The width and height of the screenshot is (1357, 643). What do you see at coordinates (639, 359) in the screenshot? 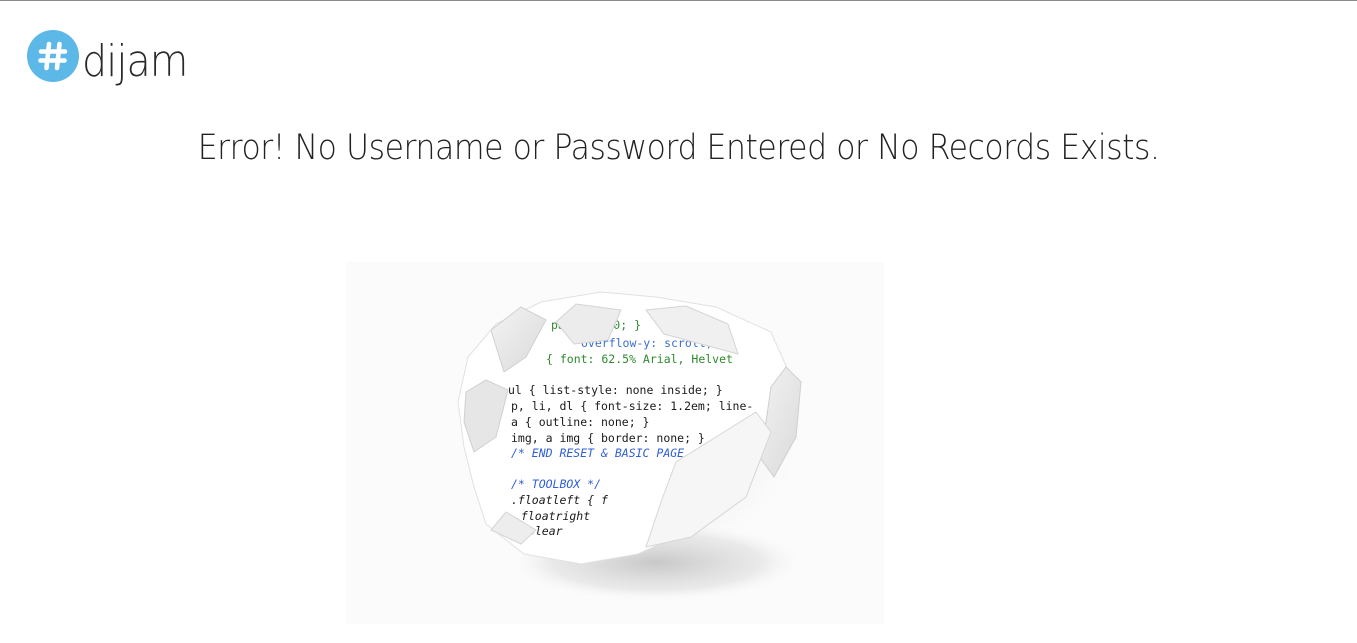
I see `code-line: { font: 62.5% Arial, Helvet` at bounding box center [639, 359].